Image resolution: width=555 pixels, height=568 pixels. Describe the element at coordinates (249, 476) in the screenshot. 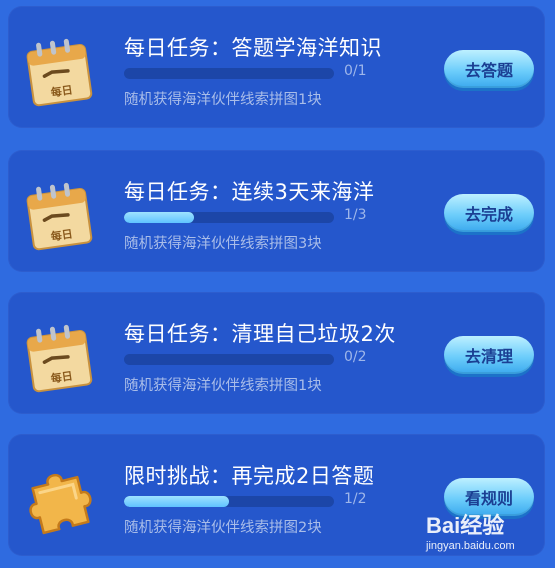

I see `task-title: 限时挑战：再完成2日答题` at that location.